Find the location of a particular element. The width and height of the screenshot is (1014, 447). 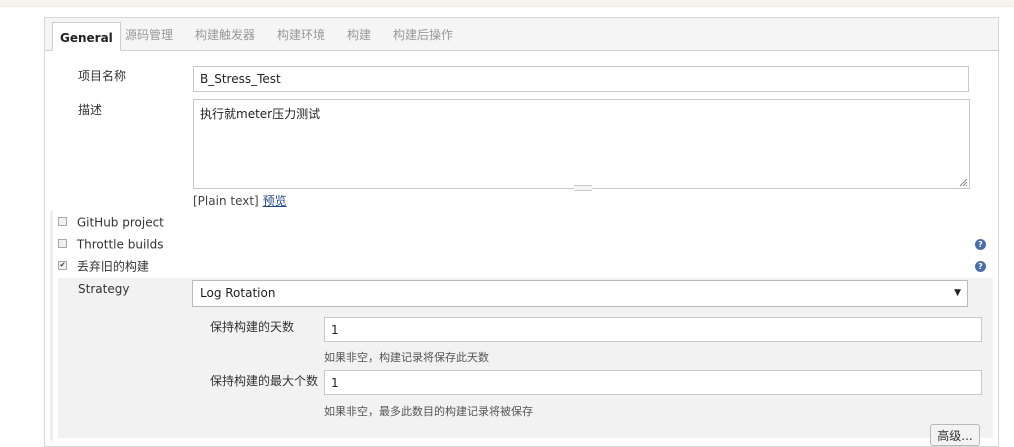

option-github-project: GitHub project is located at coordinates (111, 222).